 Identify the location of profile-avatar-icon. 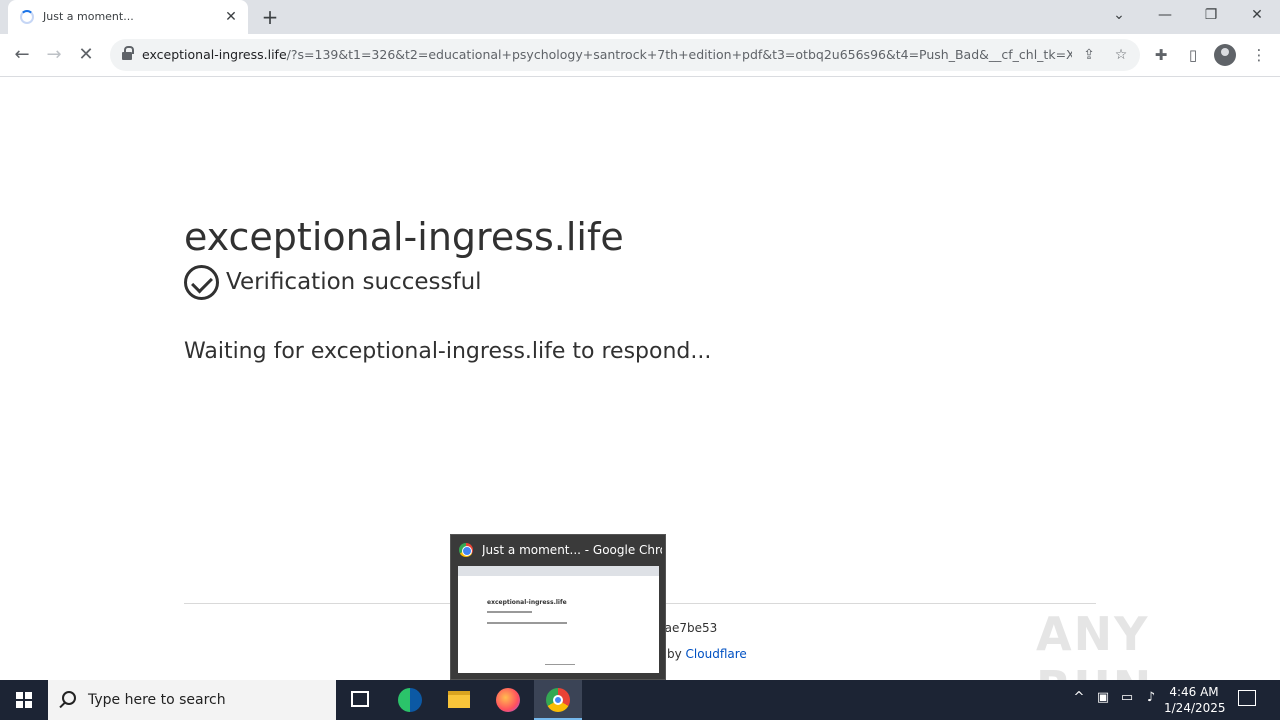
(1225, 55).